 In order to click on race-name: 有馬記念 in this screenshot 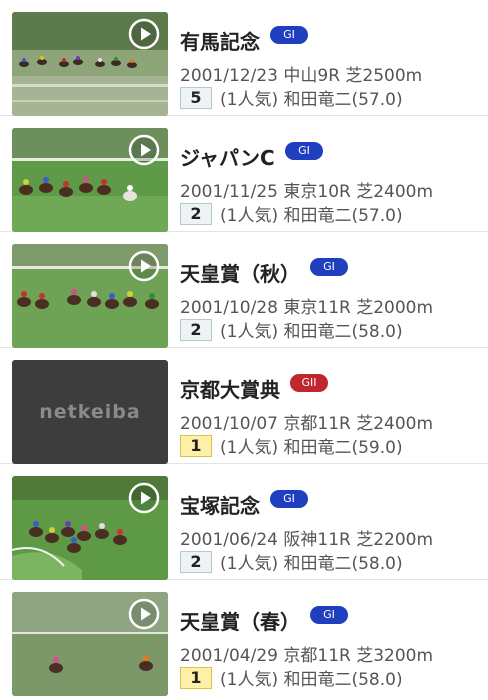, I will do `click(220, 40)`.